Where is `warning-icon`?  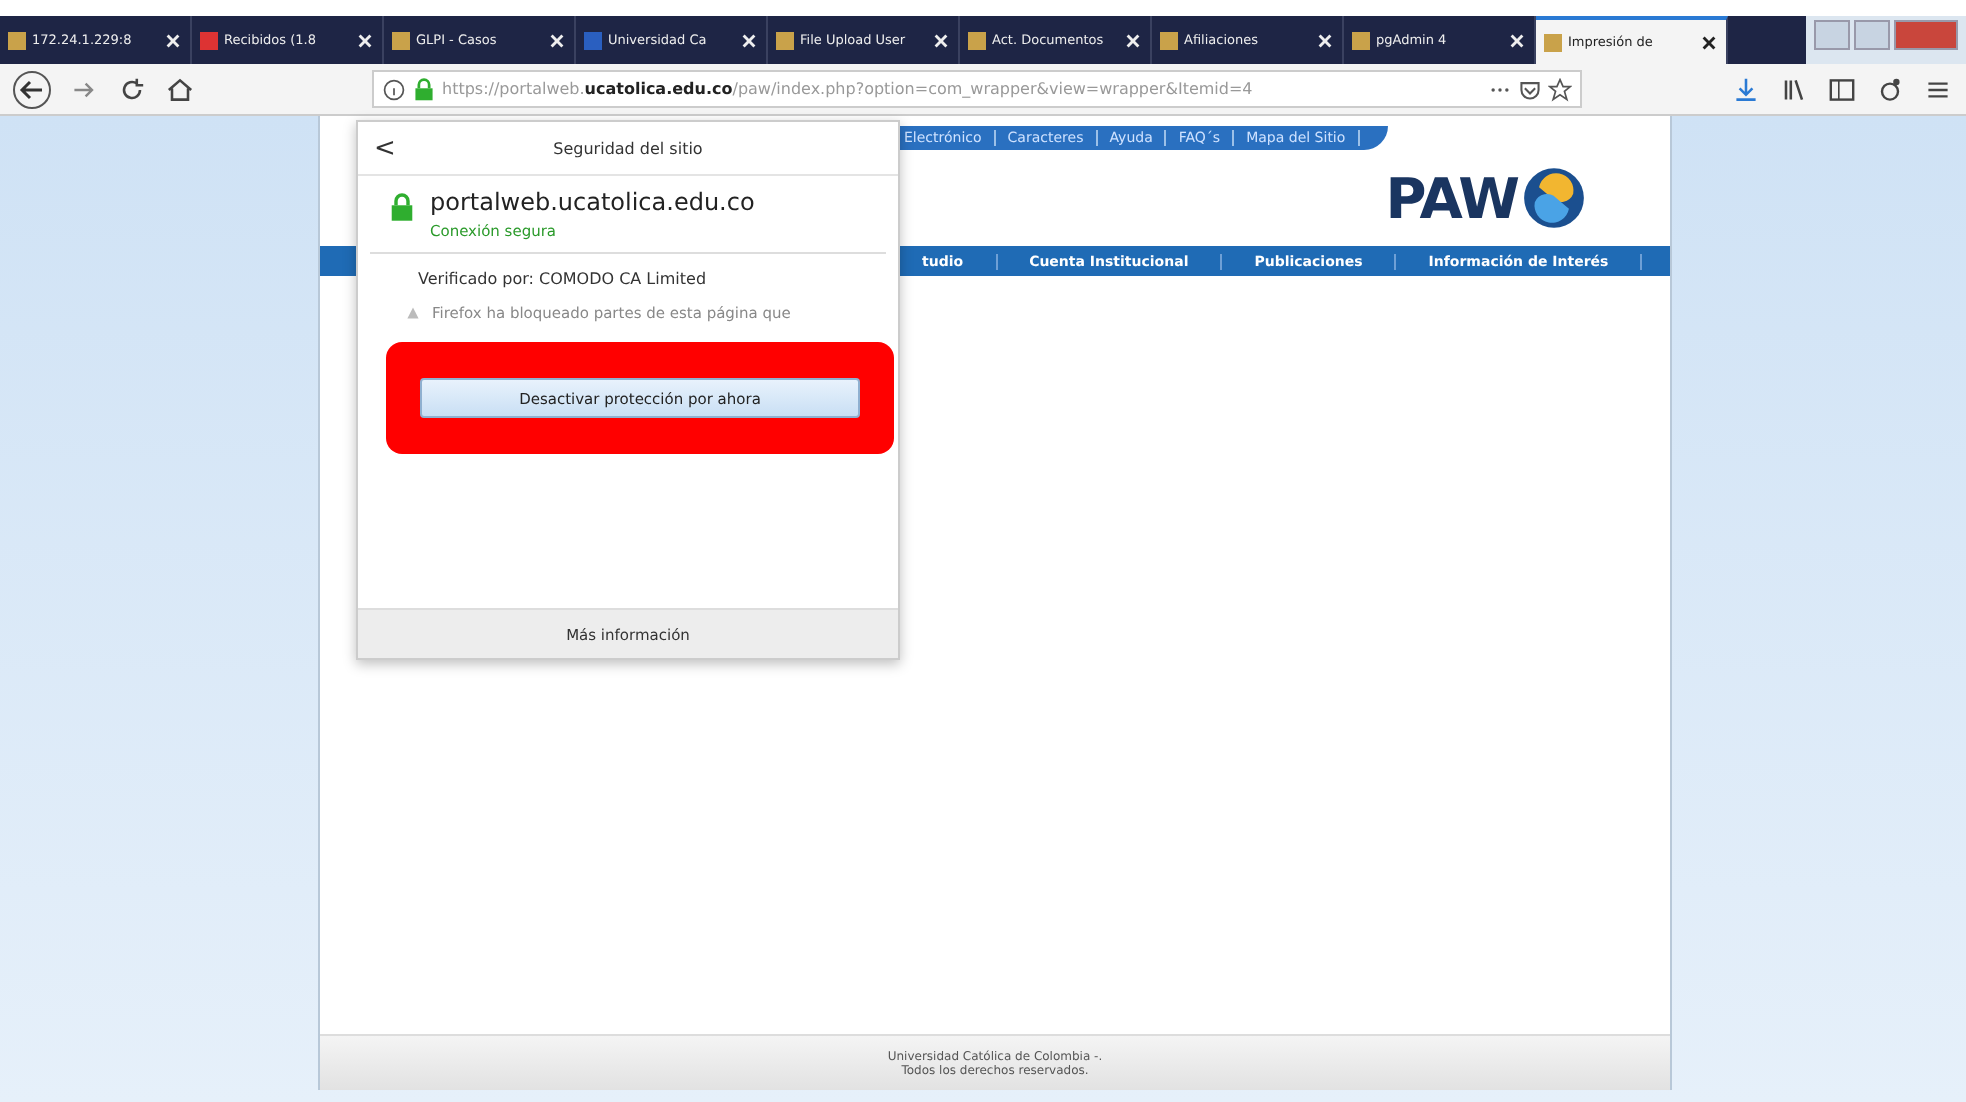
warning-icon is located at coordinates (413, 313).